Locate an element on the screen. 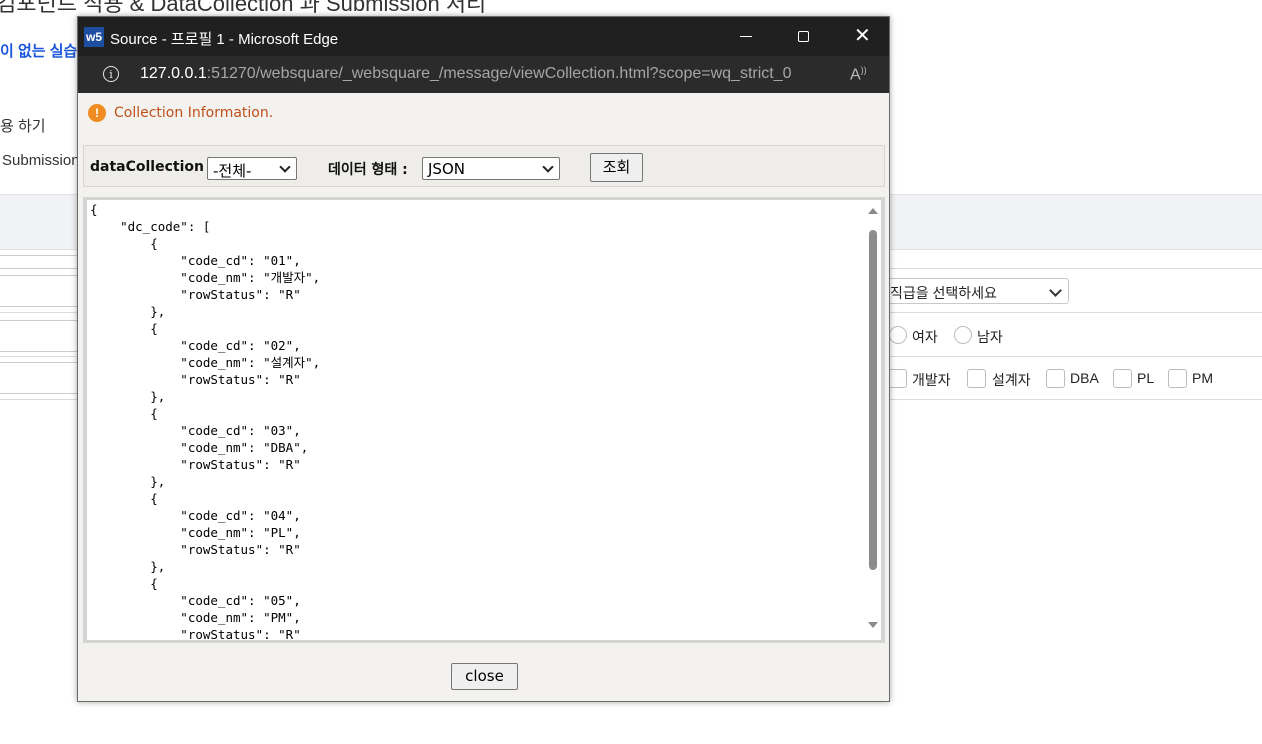 The width and height of the screenshot is (1262, 744). minimize-icon is located at coordinates (746, 36).